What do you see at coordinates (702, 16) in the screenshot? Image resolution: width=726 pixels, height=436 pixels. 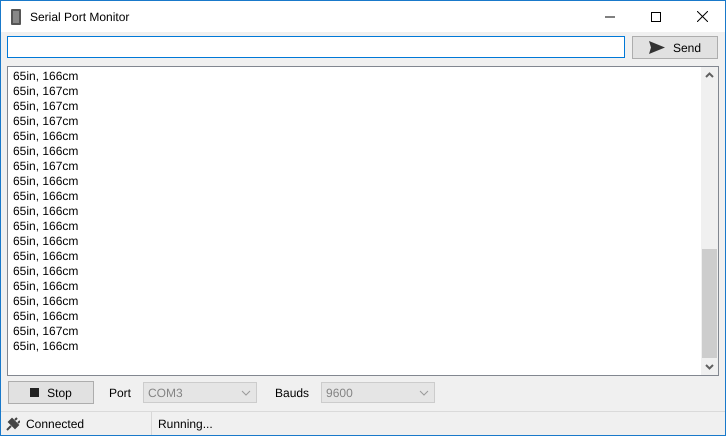 I see `close-icon` at bounding box center [702, 16].